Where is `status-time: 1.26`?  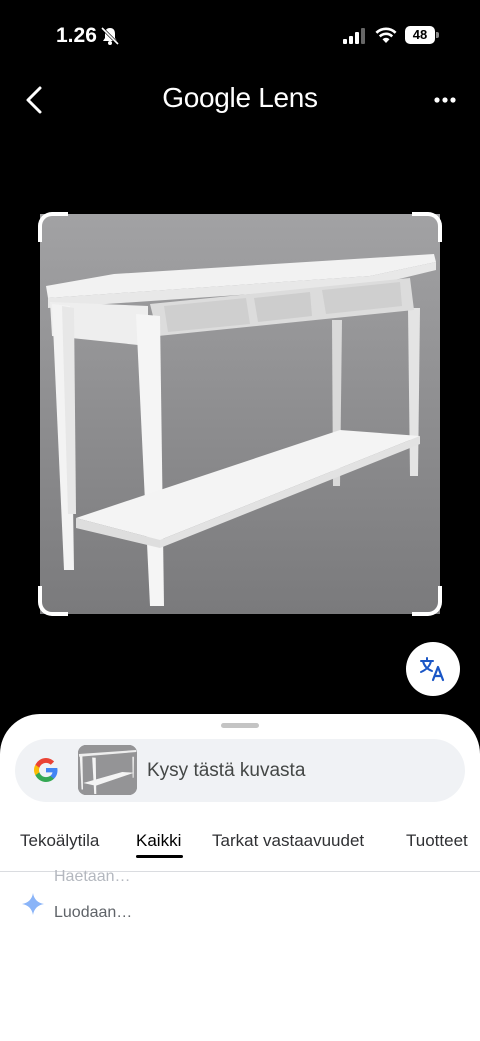 status-time: 1.26 is located at coordinates (76, 35).